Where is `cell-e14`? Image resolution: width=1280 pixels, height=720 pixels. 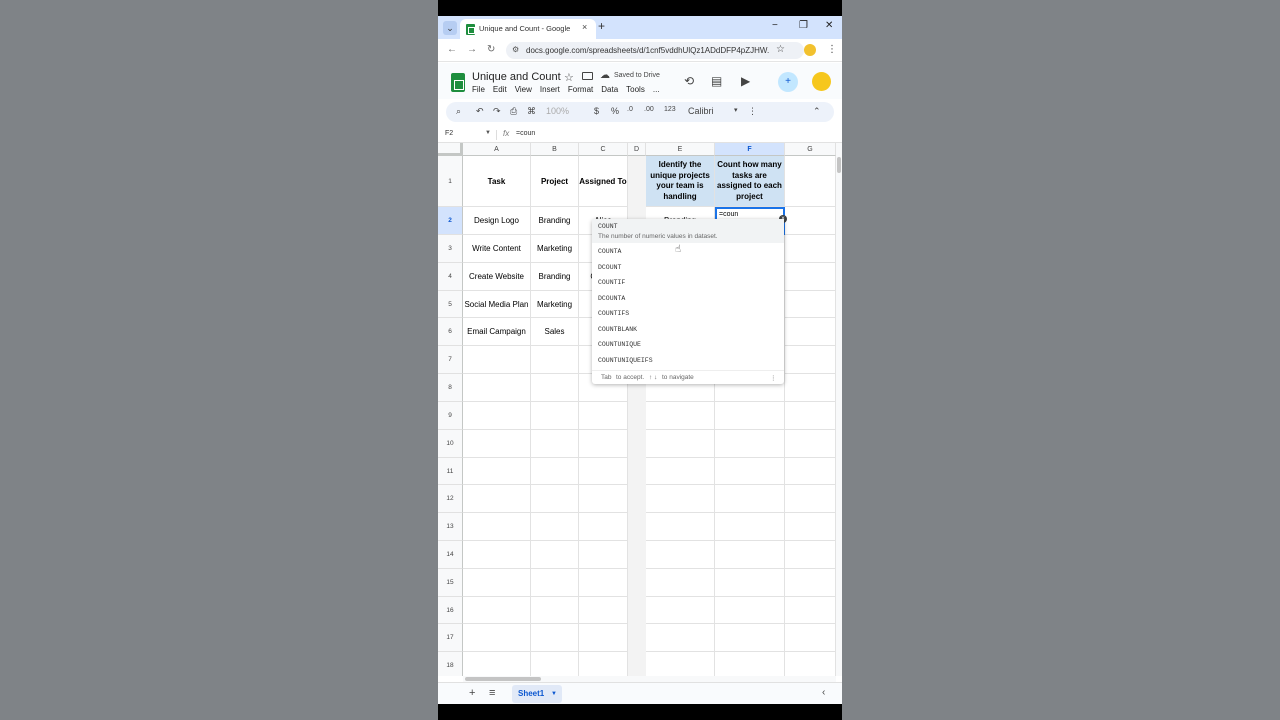 cell-e14 is located at coordinates (680, 555).